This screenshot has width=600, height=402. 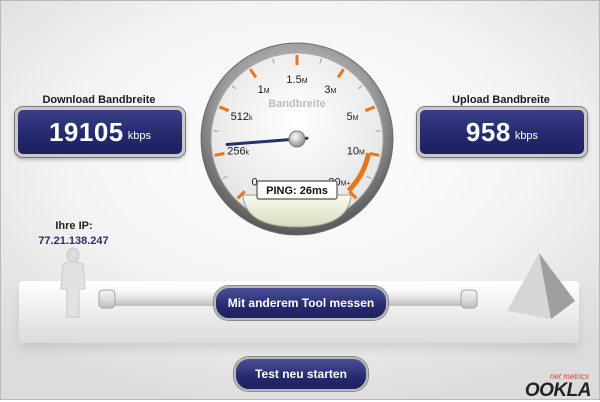 I want to click on other-tool-button-label: Mit anderem Tool messen, so click(x=301, y=303).